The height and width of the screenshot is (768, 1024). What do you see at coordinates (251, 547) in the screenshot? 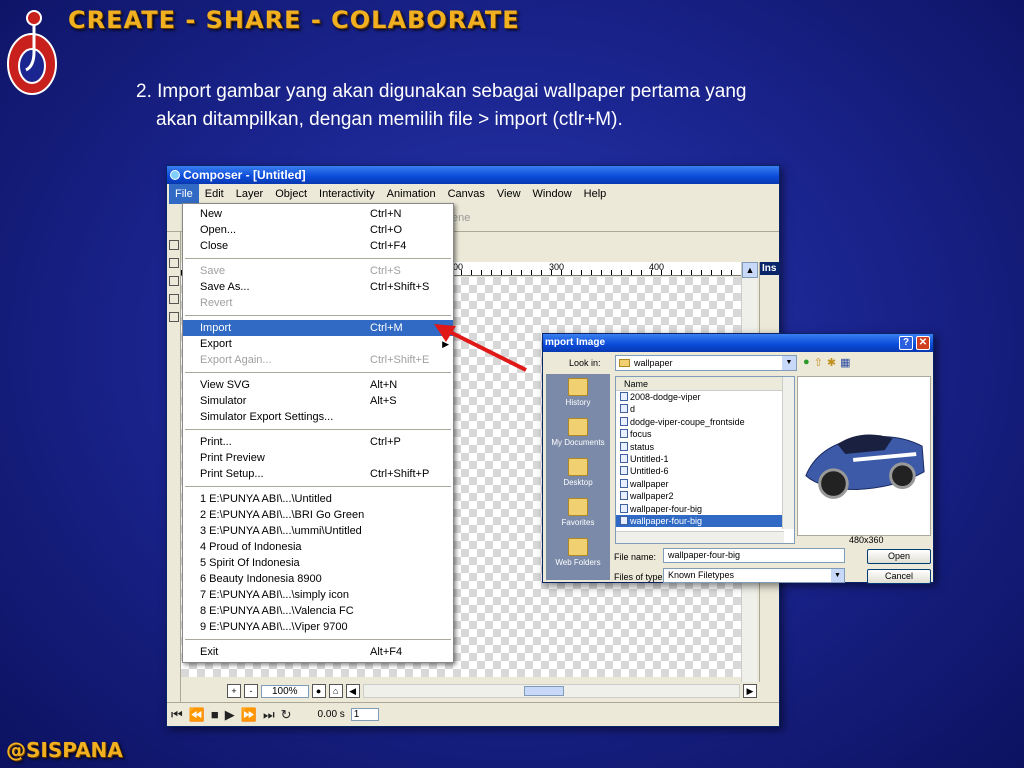
I see `menu-item-label: 4 Proud of Indonesia` at bounding box center [251, 547].